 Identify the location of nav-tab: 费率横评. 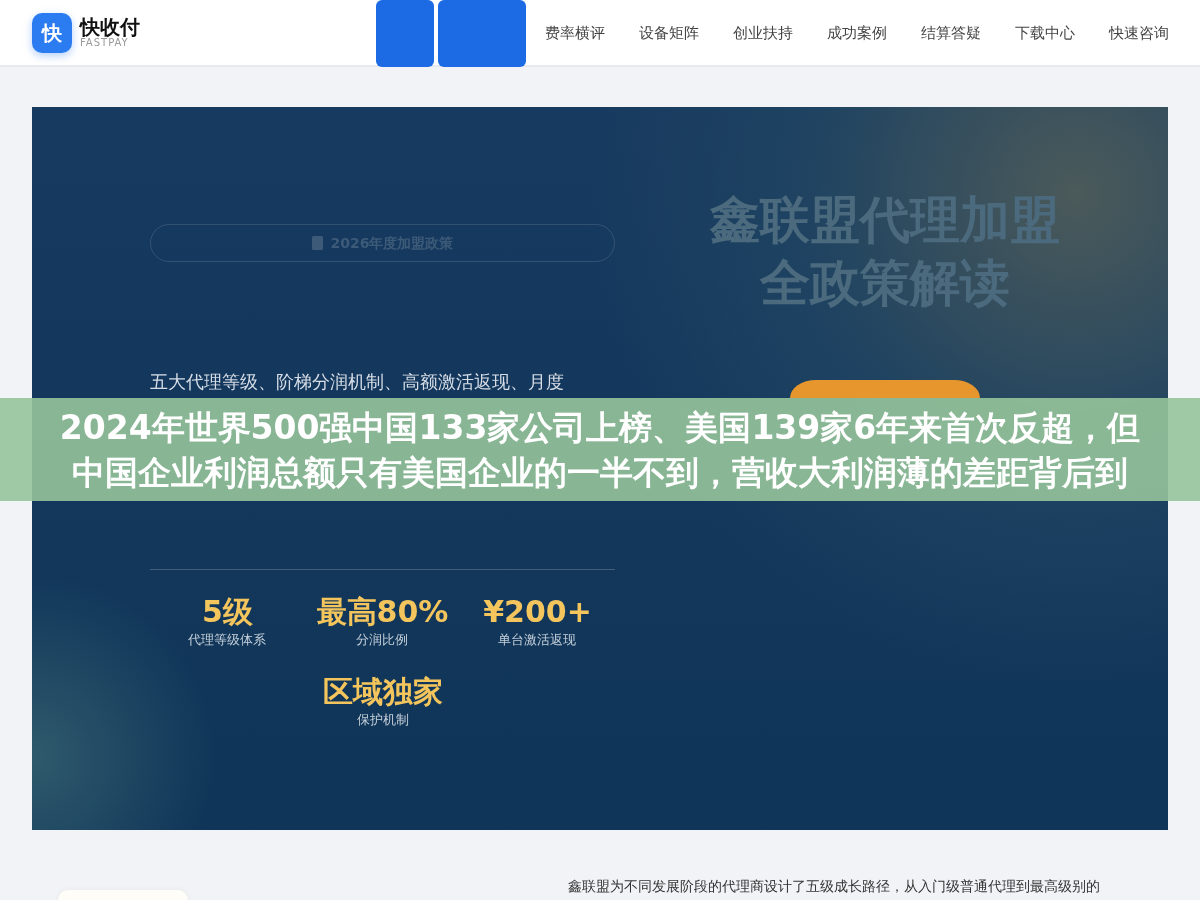
(575, 33).